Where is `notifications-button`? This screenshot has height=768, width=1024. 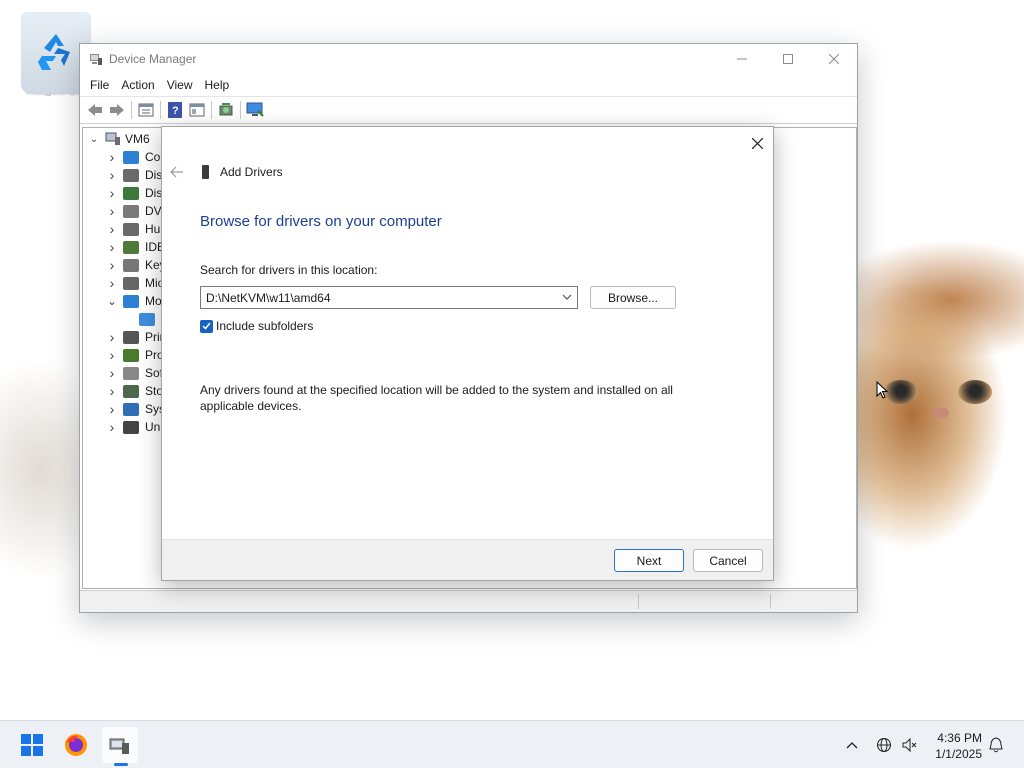 notifications-button is located at coordinates (996, 744).